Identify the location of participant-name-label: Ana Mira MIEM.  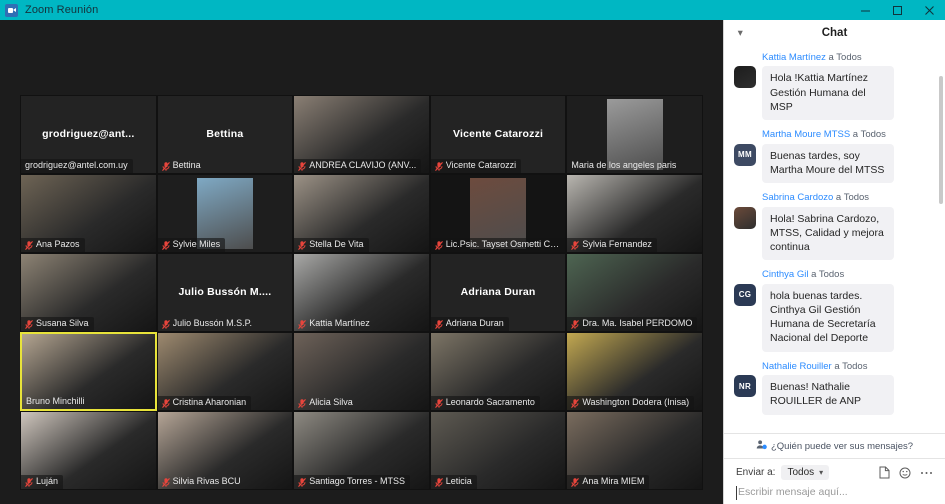
(613, 481).